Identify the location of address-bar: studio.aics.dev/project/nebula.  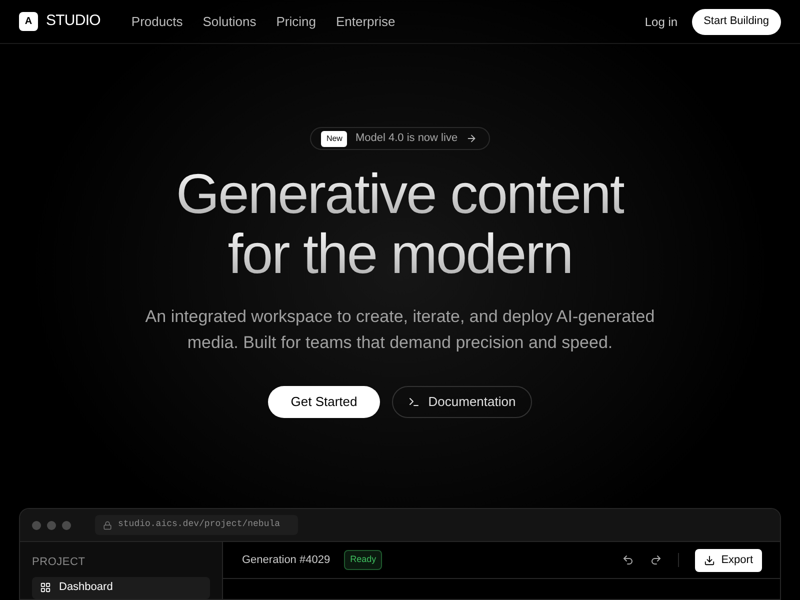
(196, 525).